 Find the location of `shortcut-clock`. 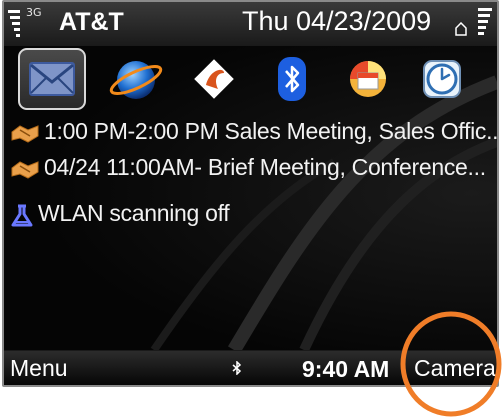

shortcut-clock is located at coordinates (442, 79).